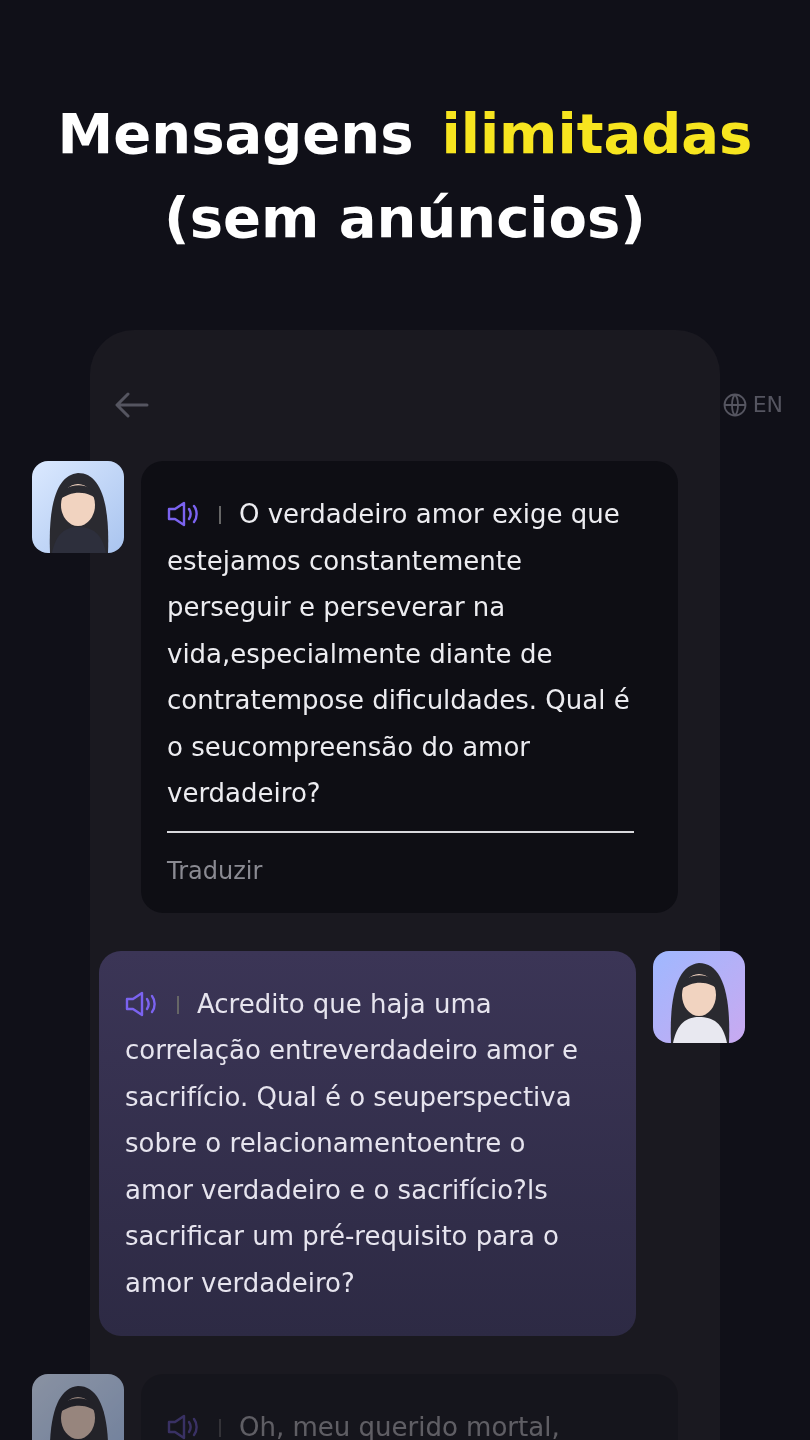 Image resolution: width=810 pixels, height=1440 pixels. I want to click on headline-text: ilimitadas, so click(597, 134).